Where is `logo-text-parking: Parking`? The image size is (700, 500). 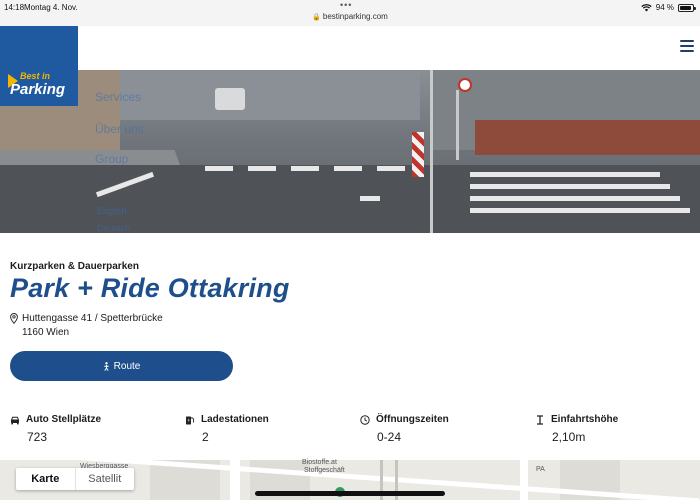
logo-text-parking: Parking is located at coordinates (38, 89).